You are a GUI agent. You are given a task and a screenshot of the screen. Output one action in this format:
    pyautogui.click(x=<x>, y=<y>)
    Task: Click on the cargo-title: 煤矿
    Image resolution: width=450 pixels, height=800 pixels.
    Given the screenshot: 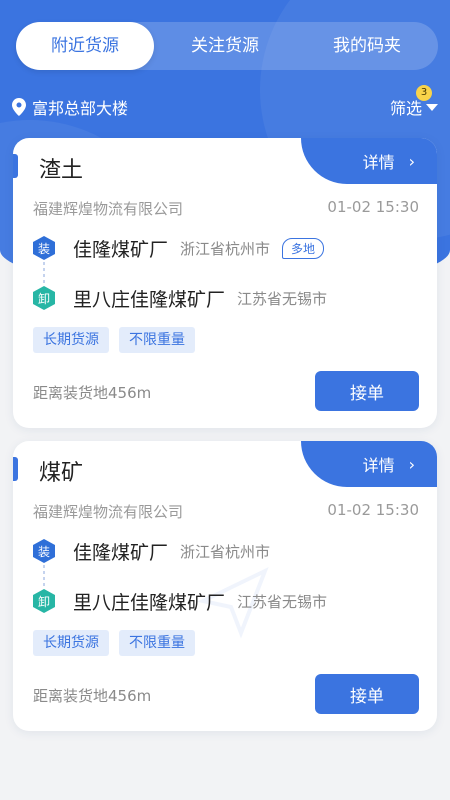 What is the action you would take?
    pyautogui.click(x=61, y=473)
    